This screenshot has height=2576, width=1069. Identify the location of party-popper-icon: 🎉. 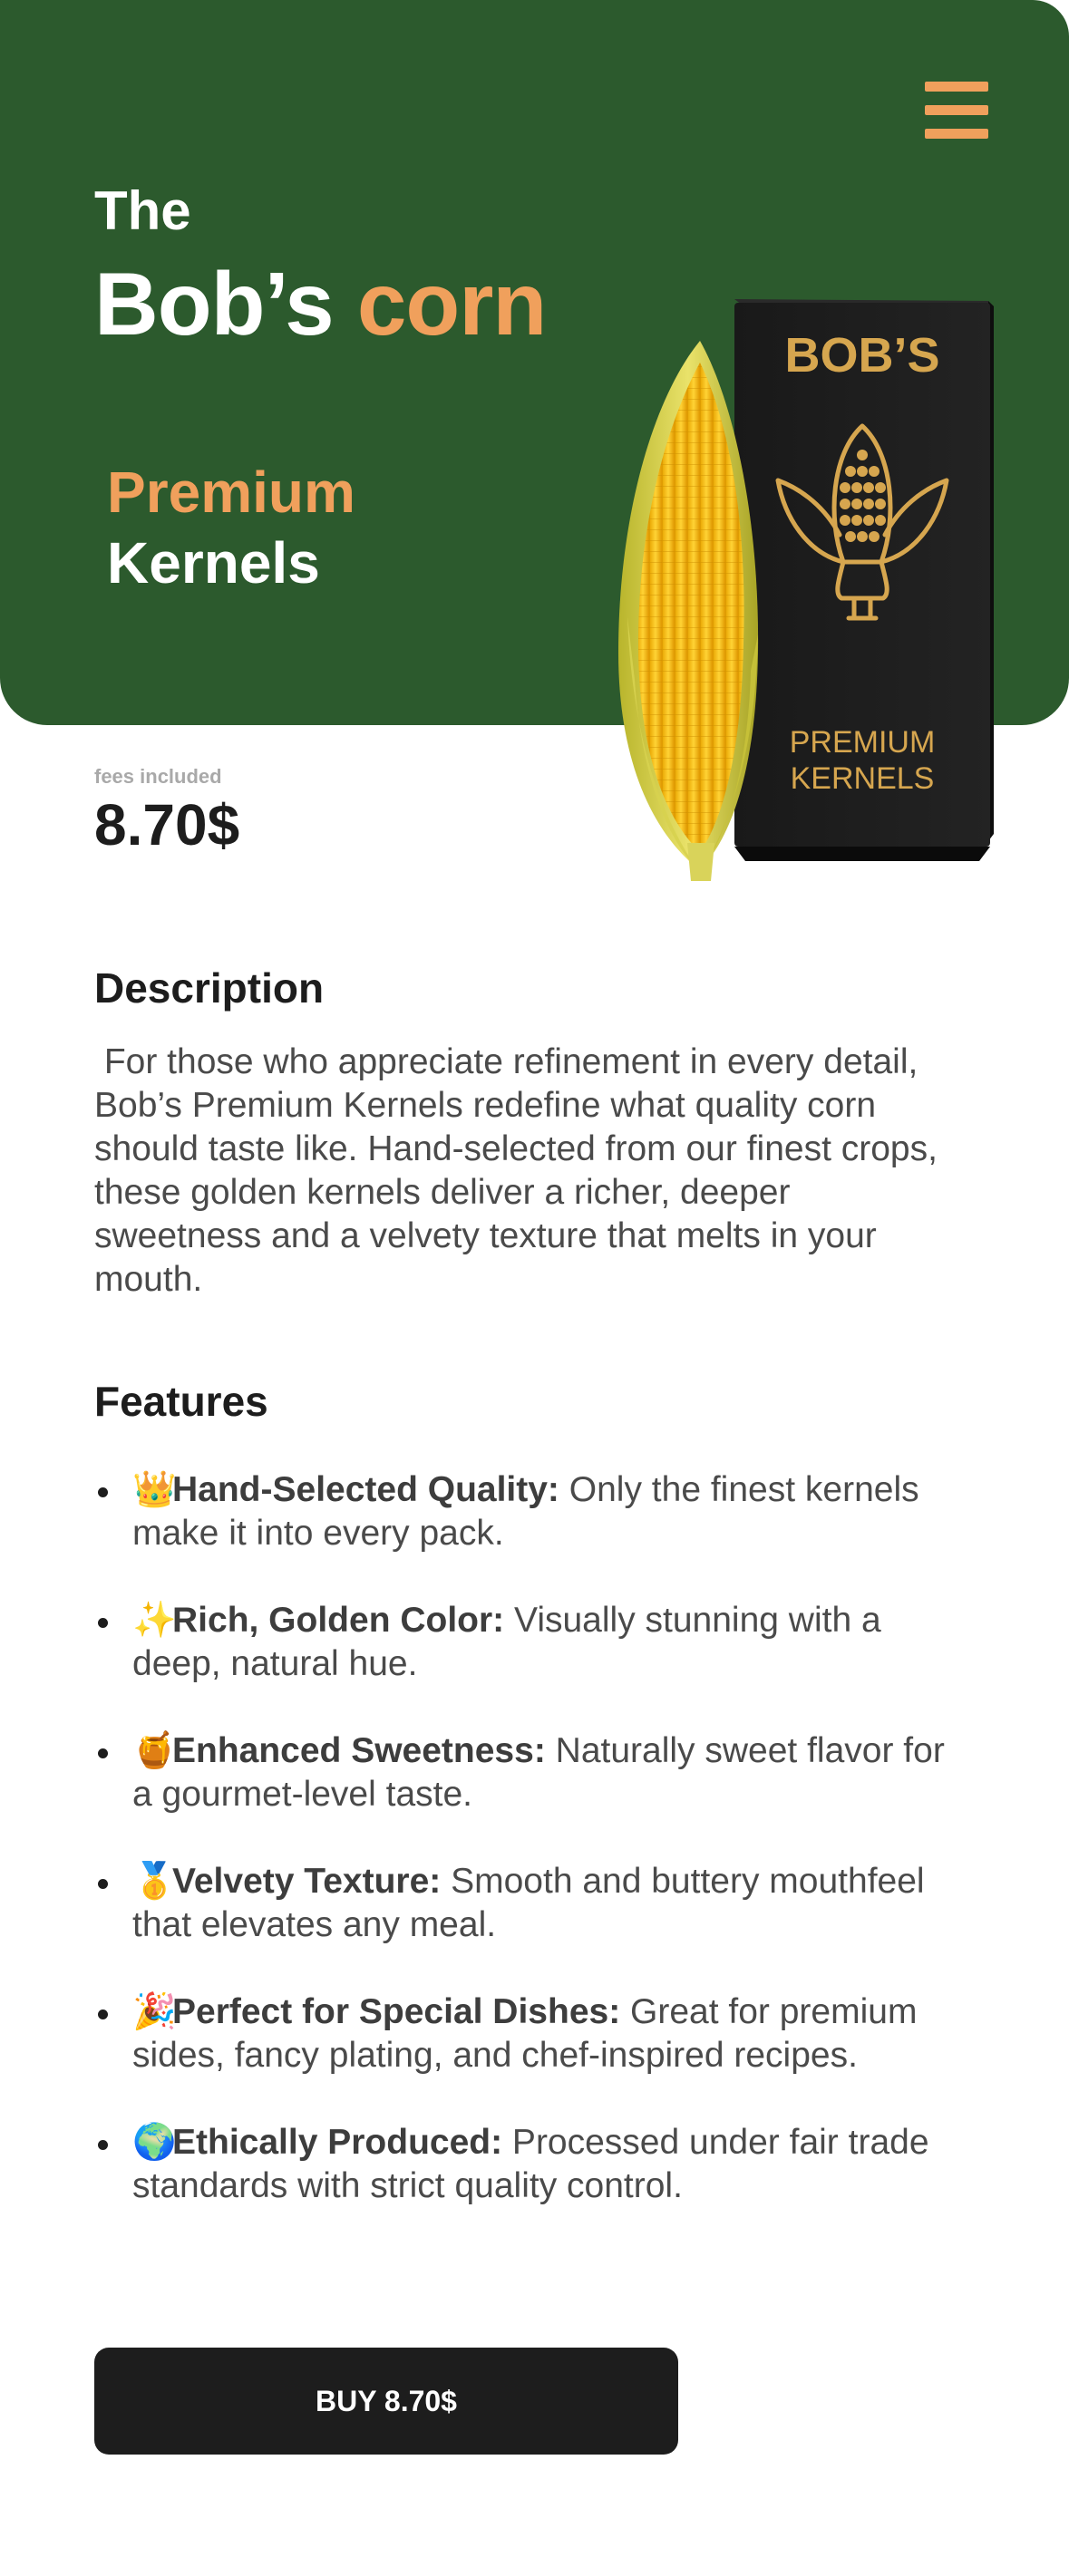
(155, 2011).